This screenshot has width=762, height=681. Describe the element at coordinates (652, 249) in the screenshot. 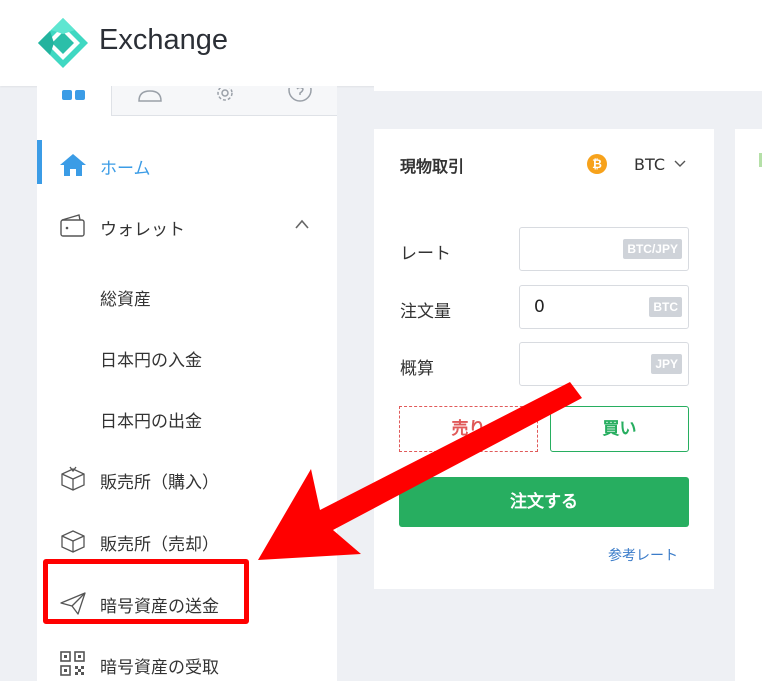

I see `rate-unit-badge: BTC/JPY` at that location.